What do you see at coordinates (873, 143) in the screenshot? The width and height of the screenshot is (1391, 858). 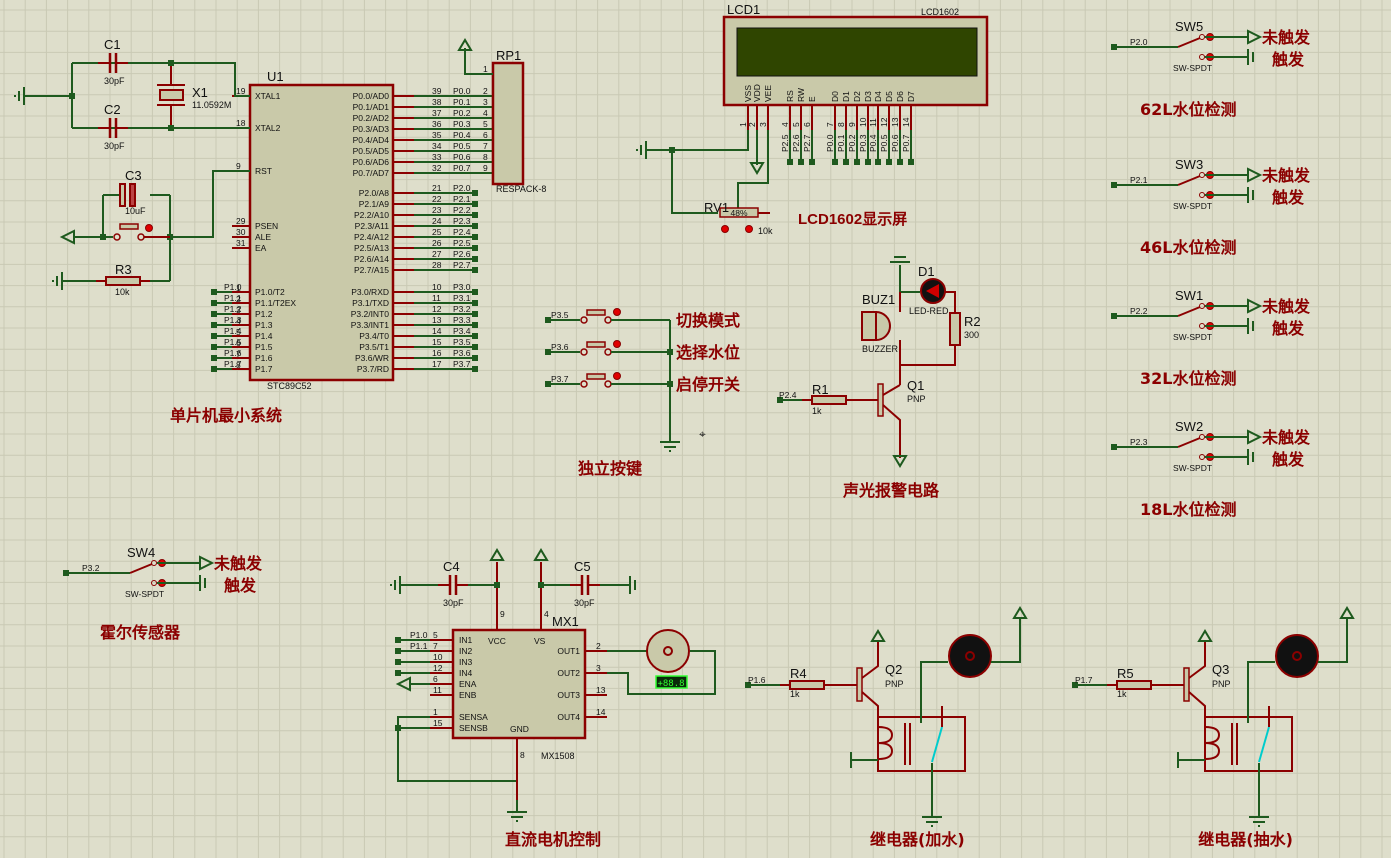 I see `net-label: P0.4` at bounding box center [873, 143].